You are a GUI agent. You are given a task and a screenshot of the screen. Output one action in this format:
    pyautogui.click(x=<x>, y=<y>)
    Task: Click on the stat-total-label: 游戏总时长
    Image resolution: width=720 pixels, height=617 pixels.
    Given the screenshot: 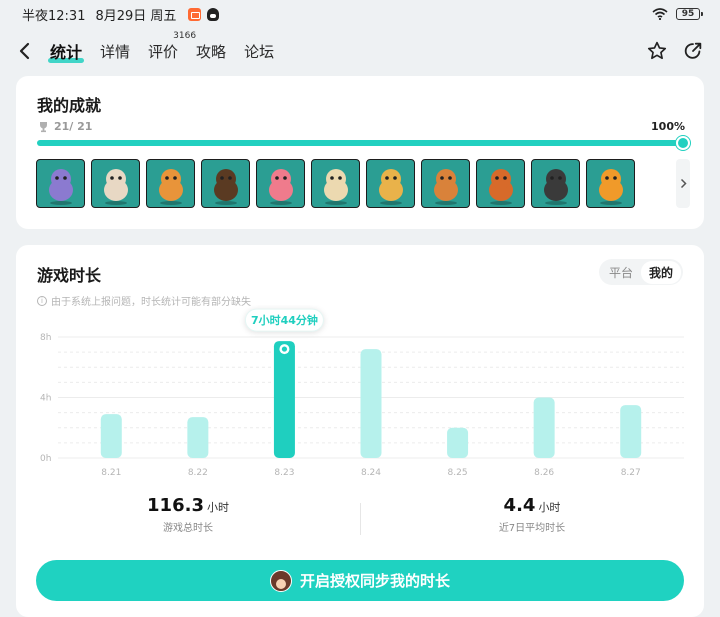 What is the action you would take?
    pyautogui.click(x=188, y=528)
    